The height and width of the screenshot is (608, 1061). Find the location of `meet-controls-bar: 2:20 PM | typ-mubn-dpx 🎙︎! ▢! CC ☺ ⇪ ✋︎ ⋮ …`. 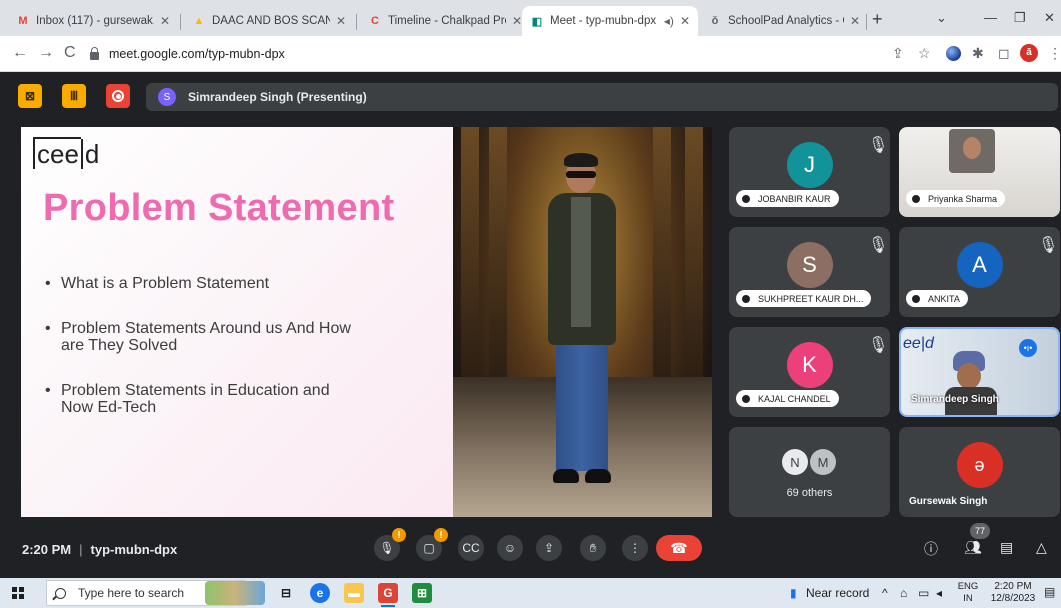

meet-controls-bar: 2:20 PM | typ-mubn-dpx 🎙︎! ▢! CC ☺ ⇪ ✋︎ ⋮ … is located at coordinates (530, 550).